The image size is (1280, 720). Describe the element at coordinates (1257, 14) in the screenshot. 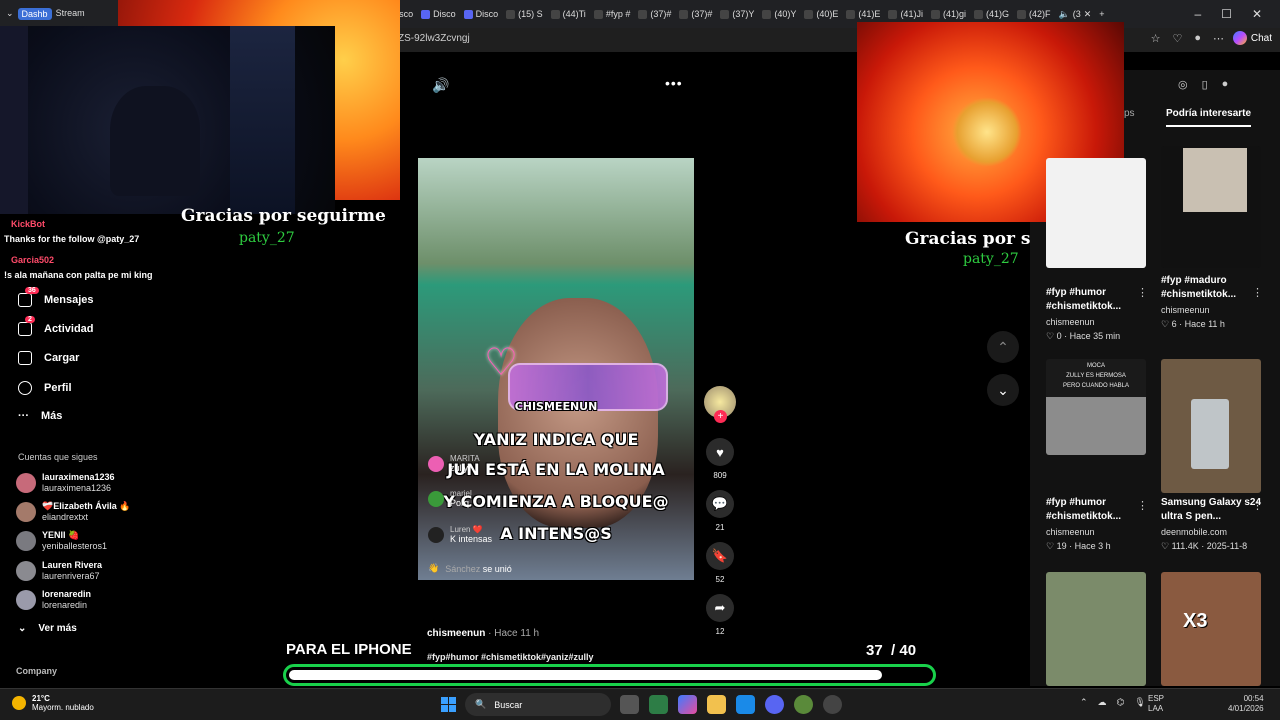

I see `close-window-icon: ✕` at that location.